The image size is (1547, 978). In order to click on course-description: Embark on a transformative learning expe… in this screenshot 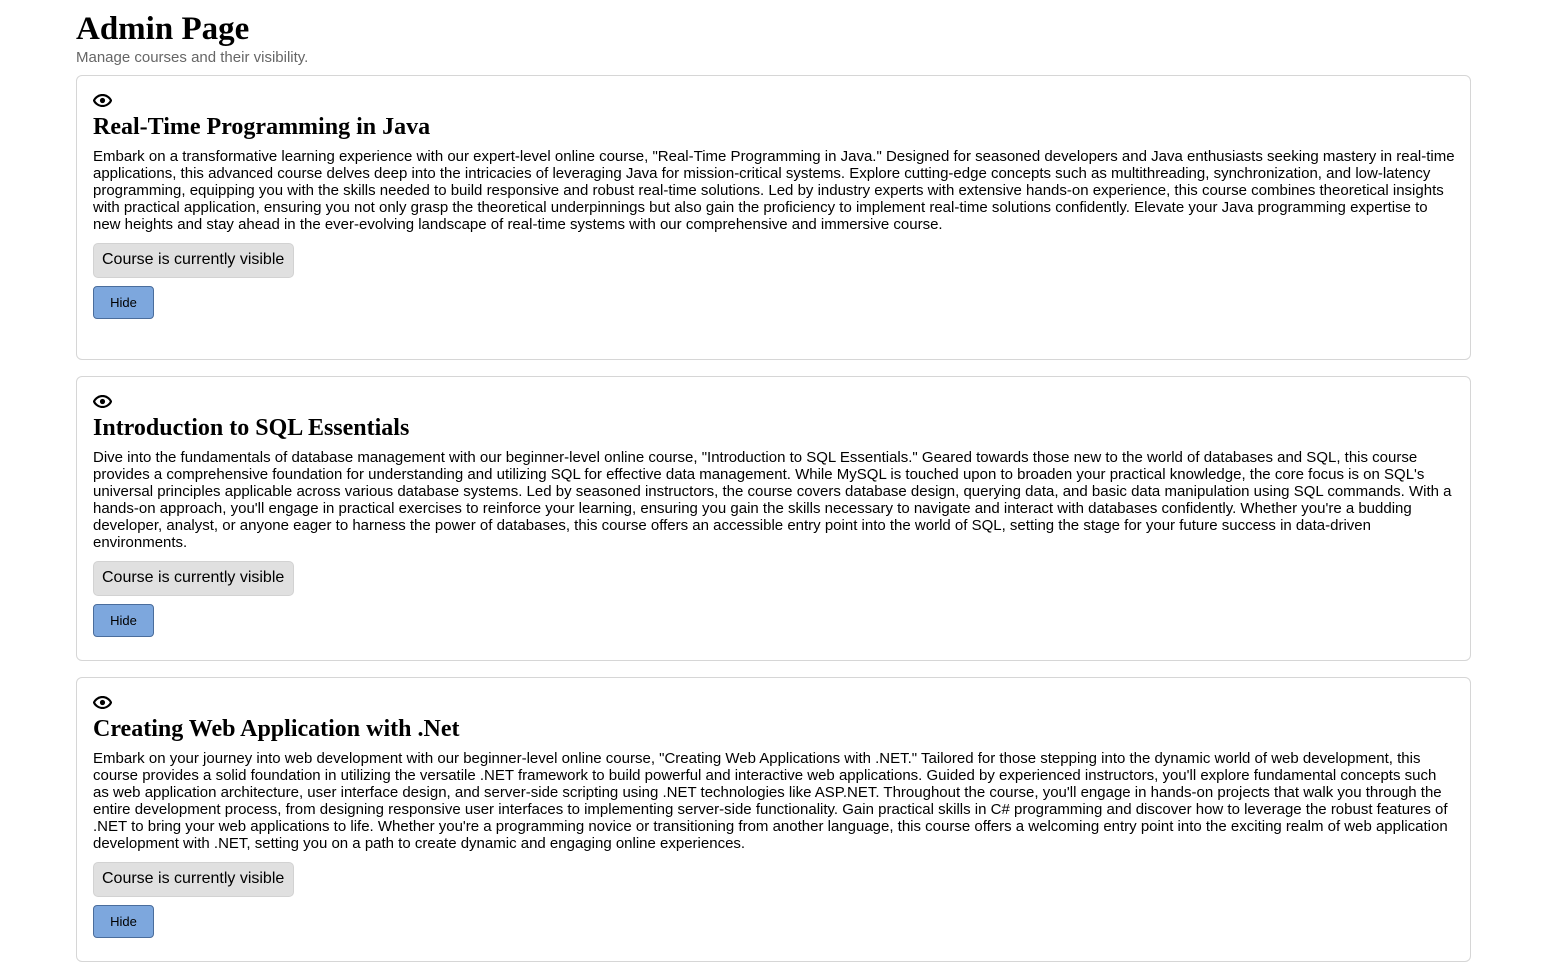, I will do `click(774, 190)`.